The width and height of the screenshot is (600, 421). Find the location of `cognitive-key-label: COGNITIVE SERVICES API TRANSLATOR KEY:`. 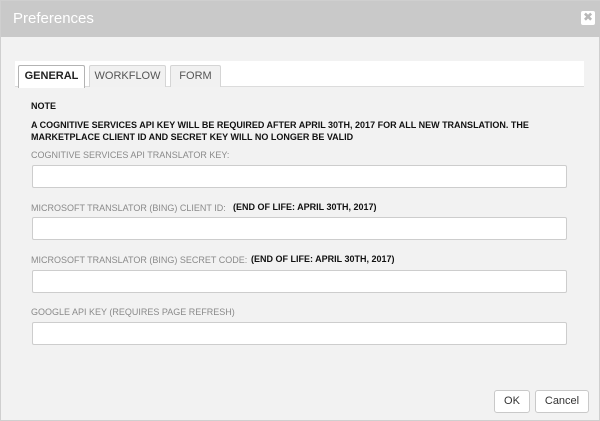

cognitive-key-label: COGNITIVE SERVICES API TRANSLATOR KEY: is located at coordinates (130, 155).